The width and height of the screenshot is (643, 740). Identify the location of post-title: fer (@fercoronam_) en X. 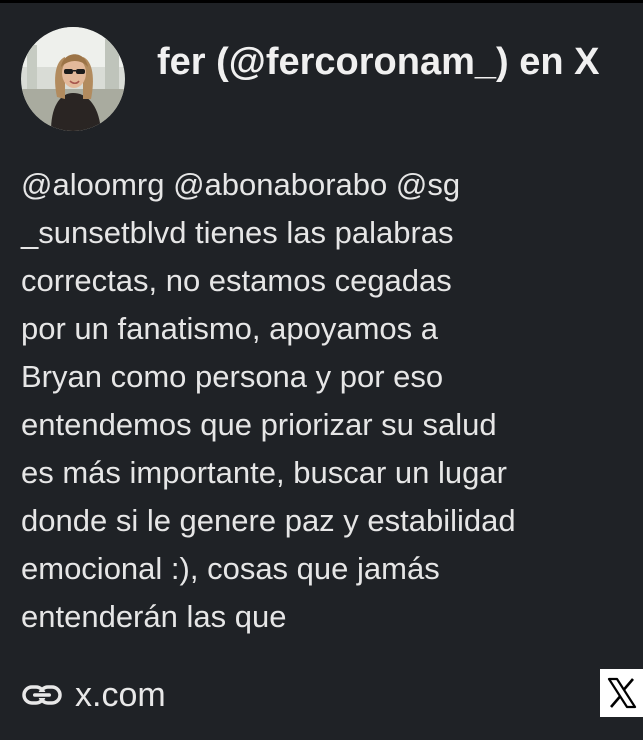
(392, 62).